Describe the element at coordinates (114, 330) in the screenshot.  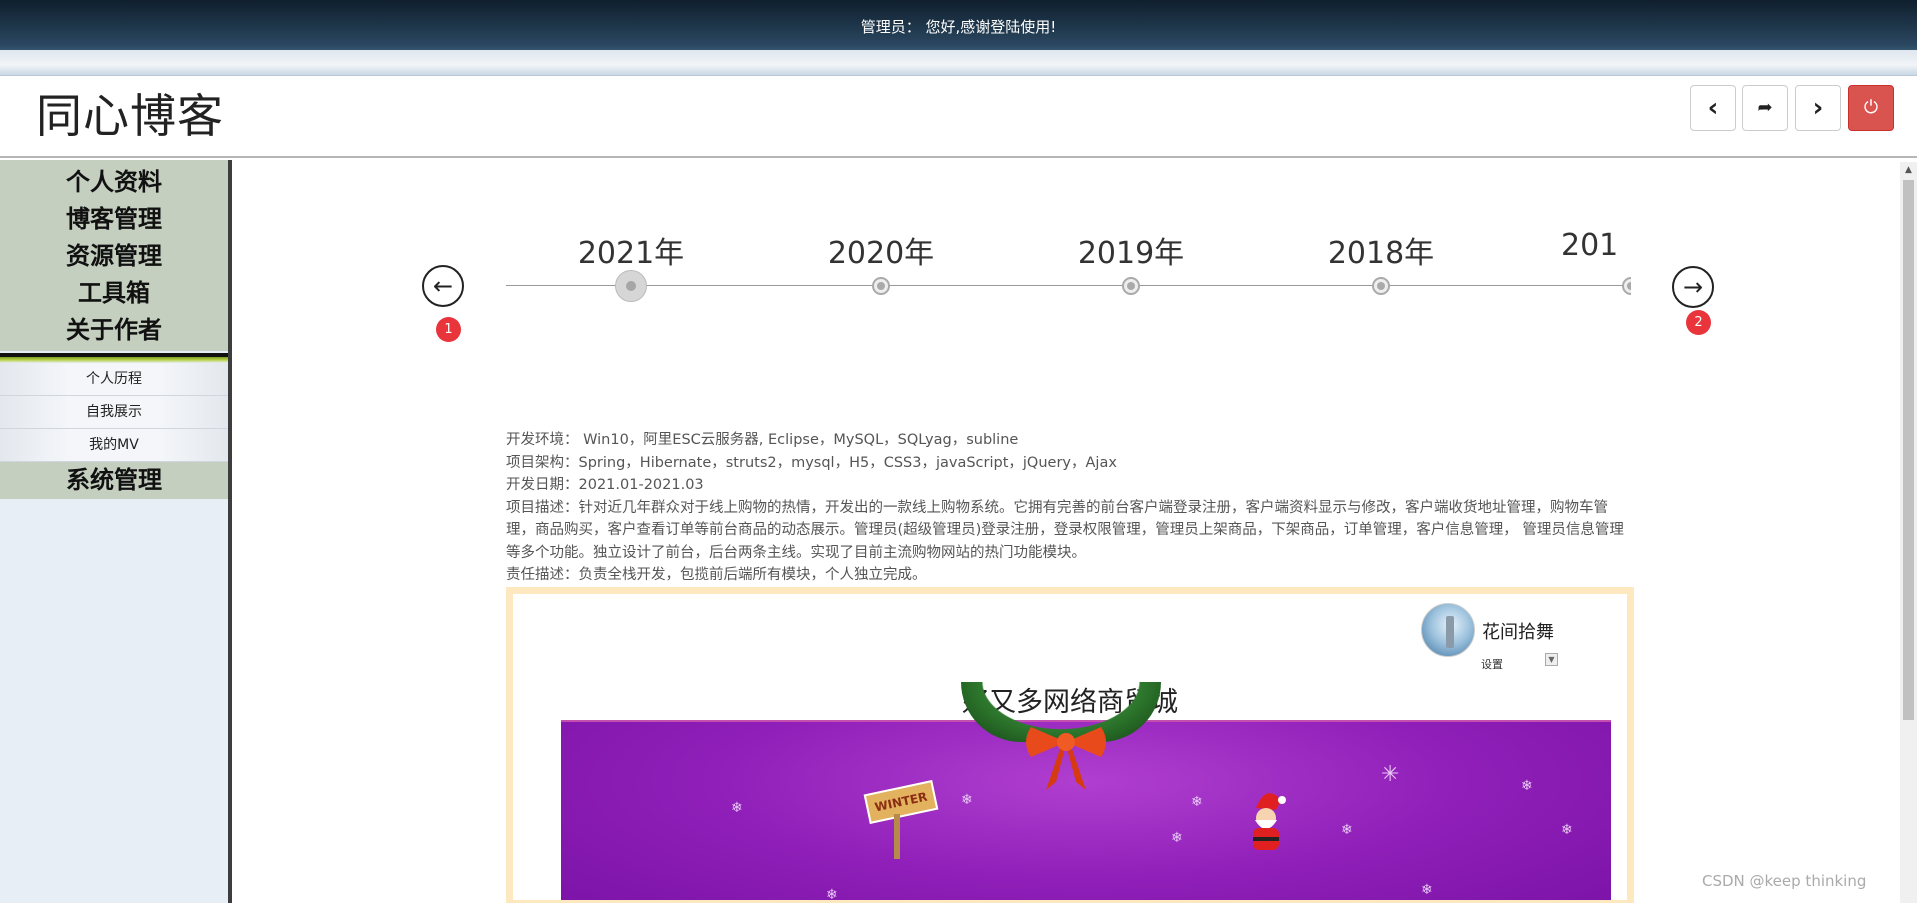
I see `menu-item-about-author: 关于作者` at that location.